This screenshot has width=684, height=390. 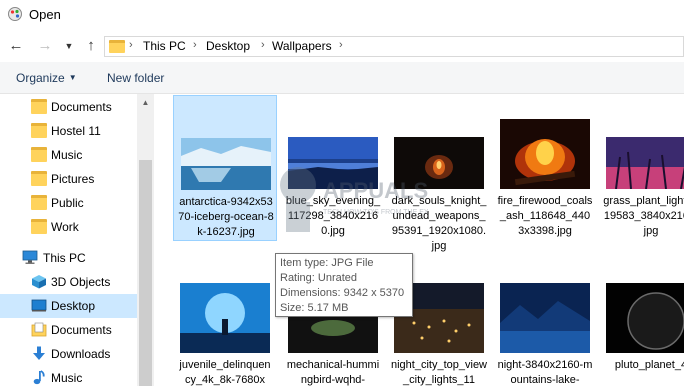 What do you see at coordinates (439, 372) in the screenshot?
I see `file-name: night_city_top_view_city_lights_11` at bounding box center [439, 372].